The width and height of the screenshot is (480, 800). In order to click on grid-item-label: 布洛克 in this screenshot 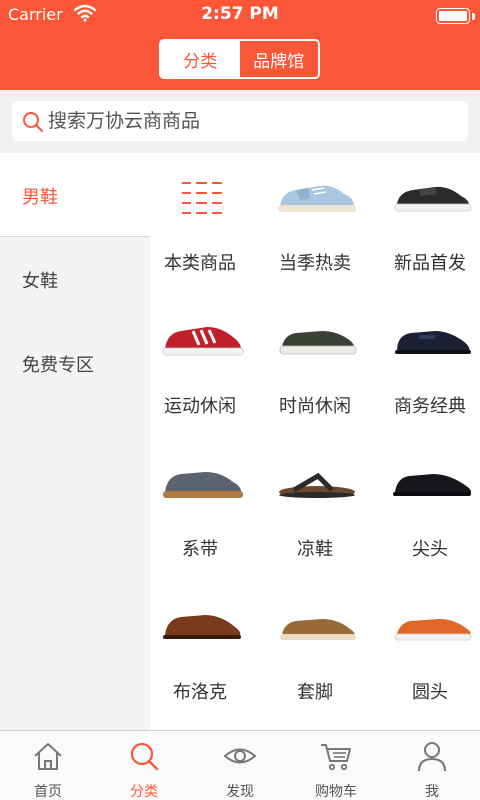, I will do `click(200, 692)`.